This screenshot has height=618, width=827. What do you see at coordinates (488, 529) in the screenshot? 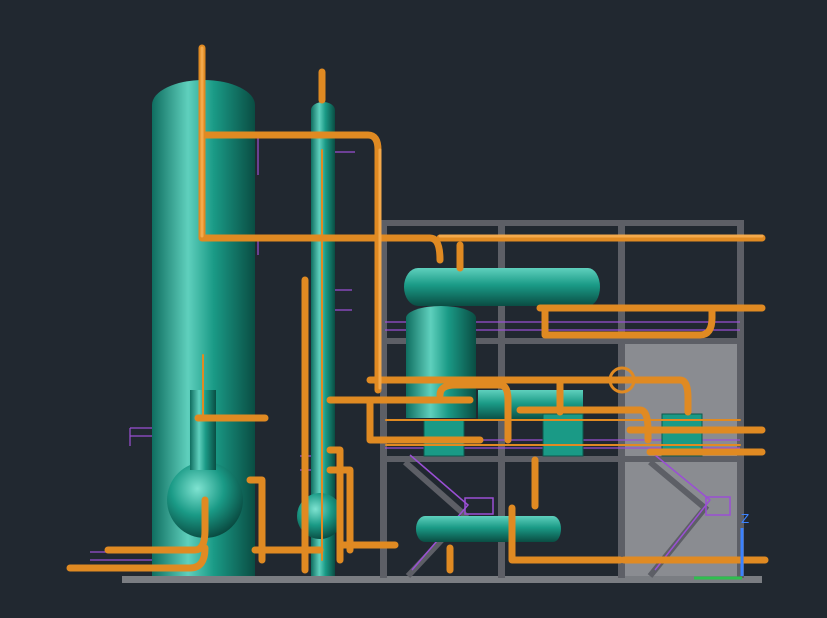
I see `horizontal-drum-bottom` at bounding box center [488, 529].